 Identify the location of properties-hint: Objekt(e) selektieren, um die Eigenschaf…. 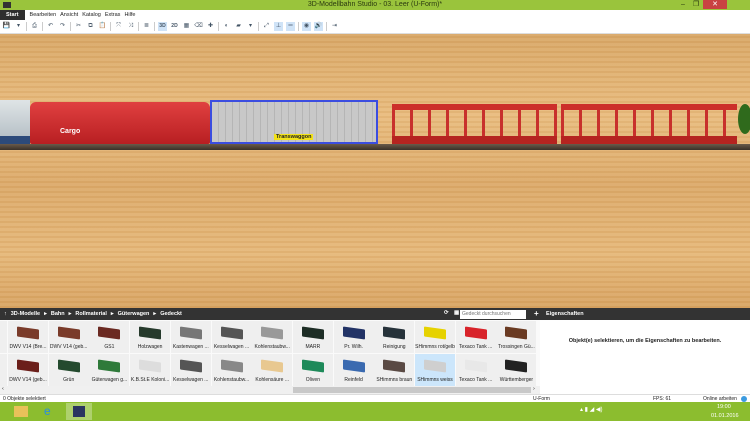
(645, 341).